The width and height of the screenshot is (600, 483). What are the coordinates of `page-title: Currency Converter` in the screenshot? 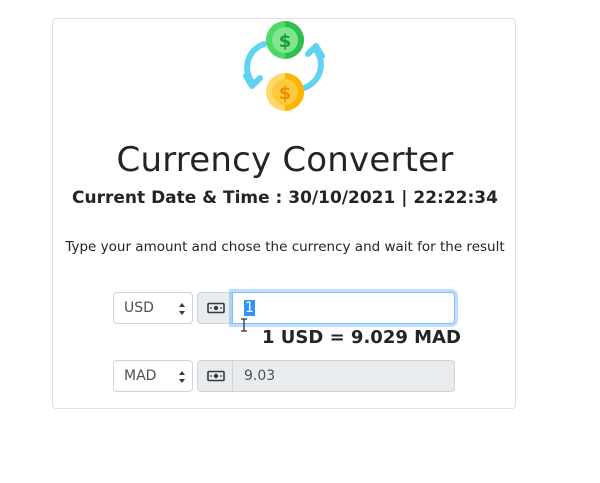 It's located at (285, 160).